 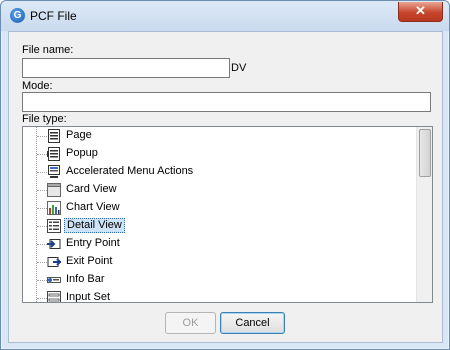 What do you see at coordinates (17, 15) in the screenshot?
I see `app-logo-icon: G` at bounding box center [17, 15].